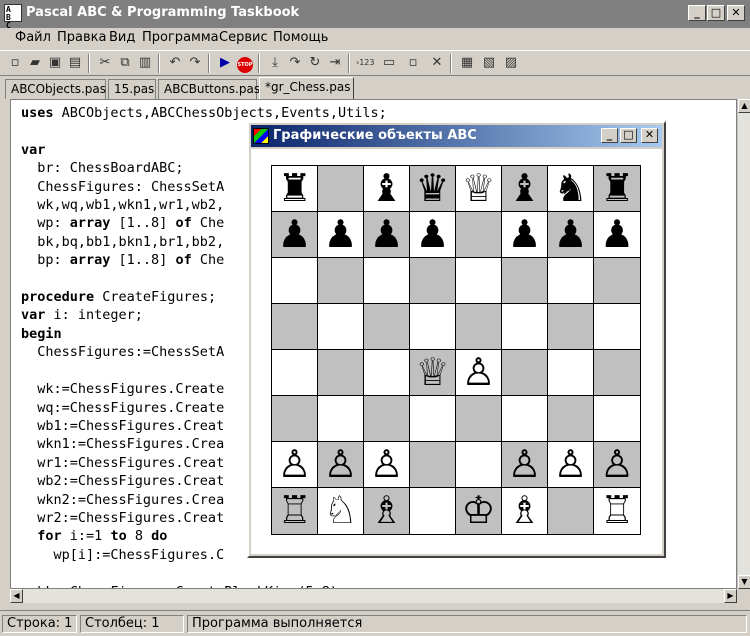 The image size is (750, 636). Describe the element at coordinates (275, 63) in the screenshot. I see `step-into-icon: ⤓` at that location.